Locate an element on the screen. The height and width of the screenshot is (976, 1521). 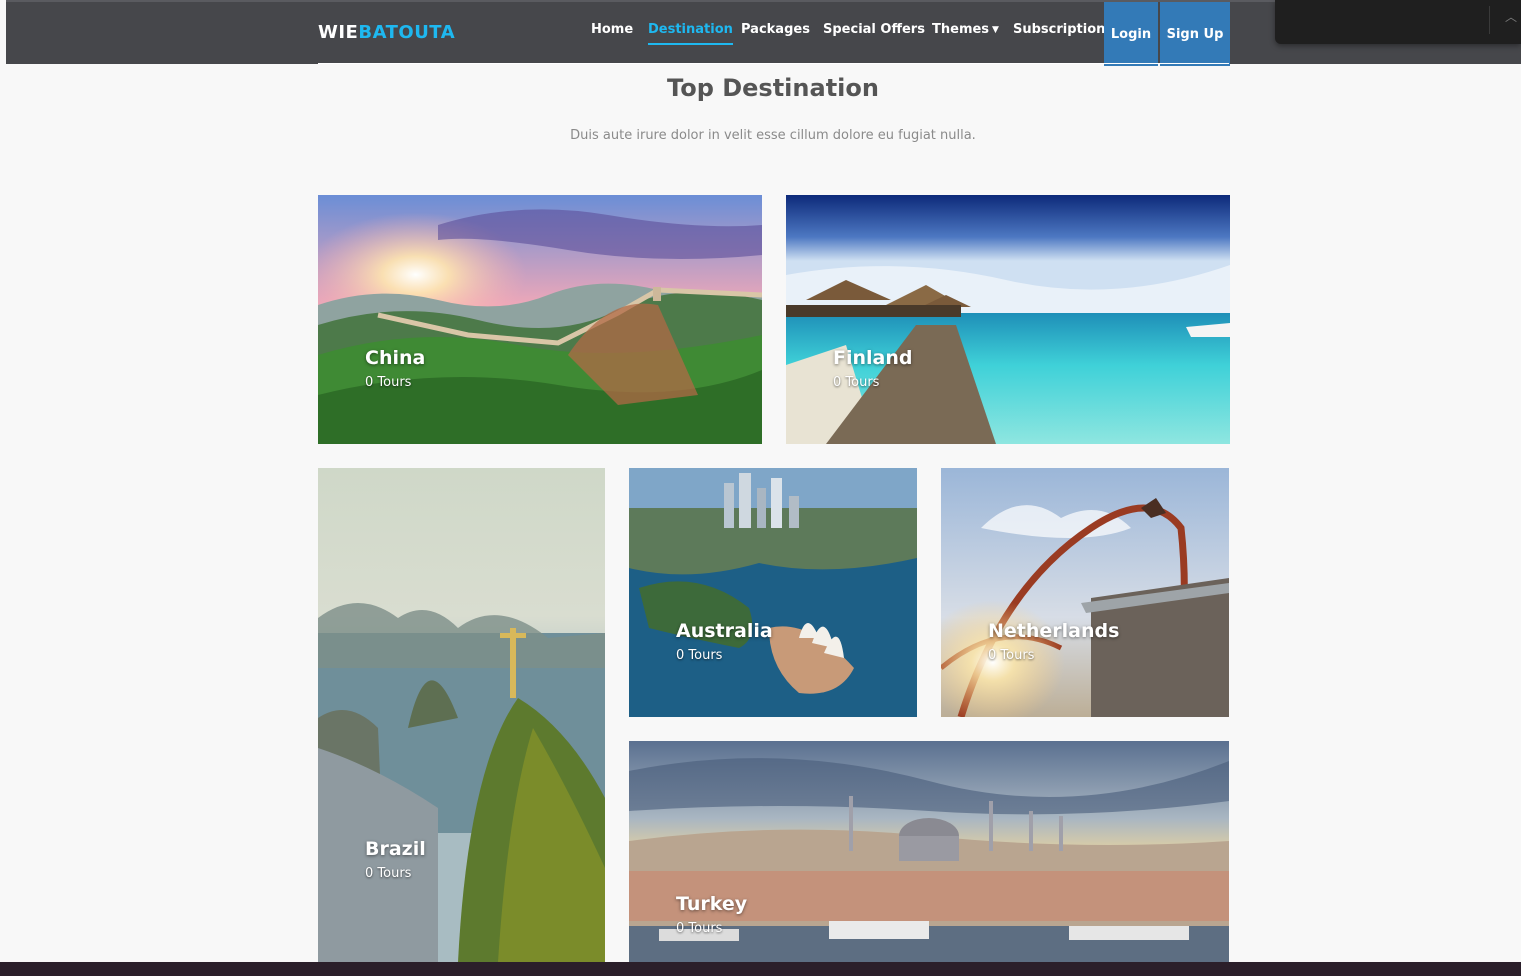
destination-info: Turkey 0 Tours is located at coordinates (711, 914).